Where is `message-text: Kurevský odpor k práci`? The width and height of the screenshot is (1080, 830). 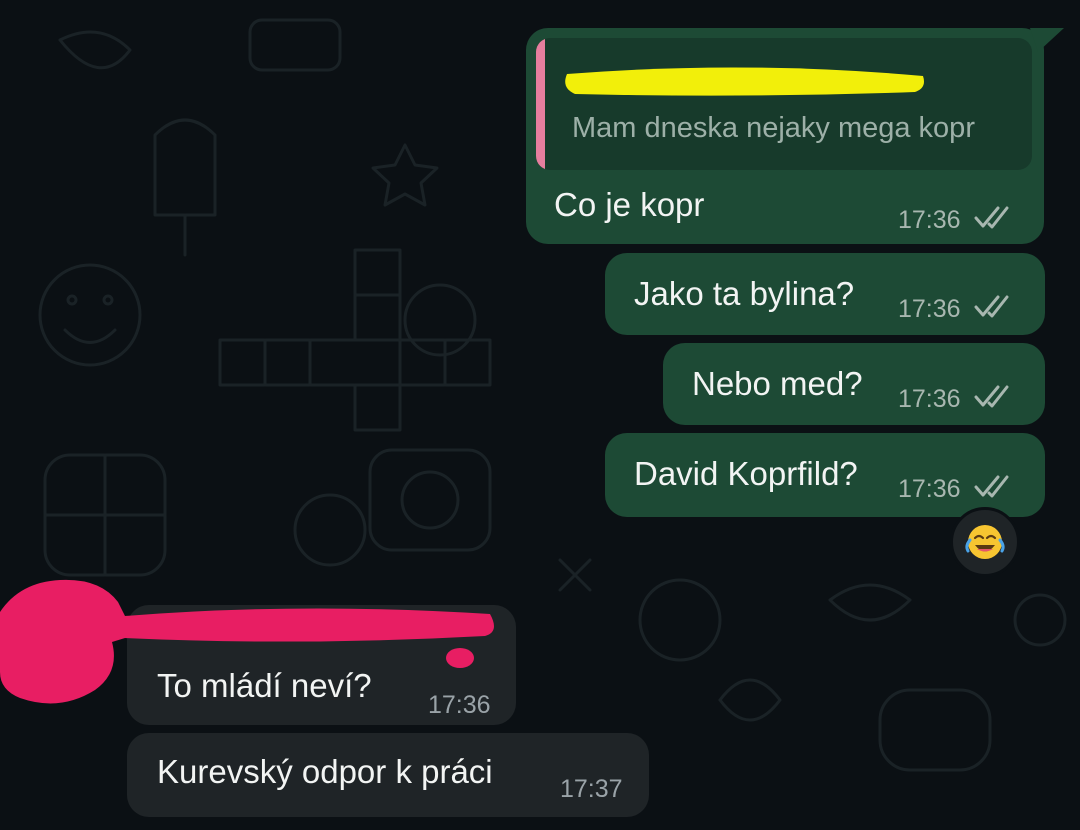 message-text: Kurevský odpor k práci is located at coordinates (325, 771).